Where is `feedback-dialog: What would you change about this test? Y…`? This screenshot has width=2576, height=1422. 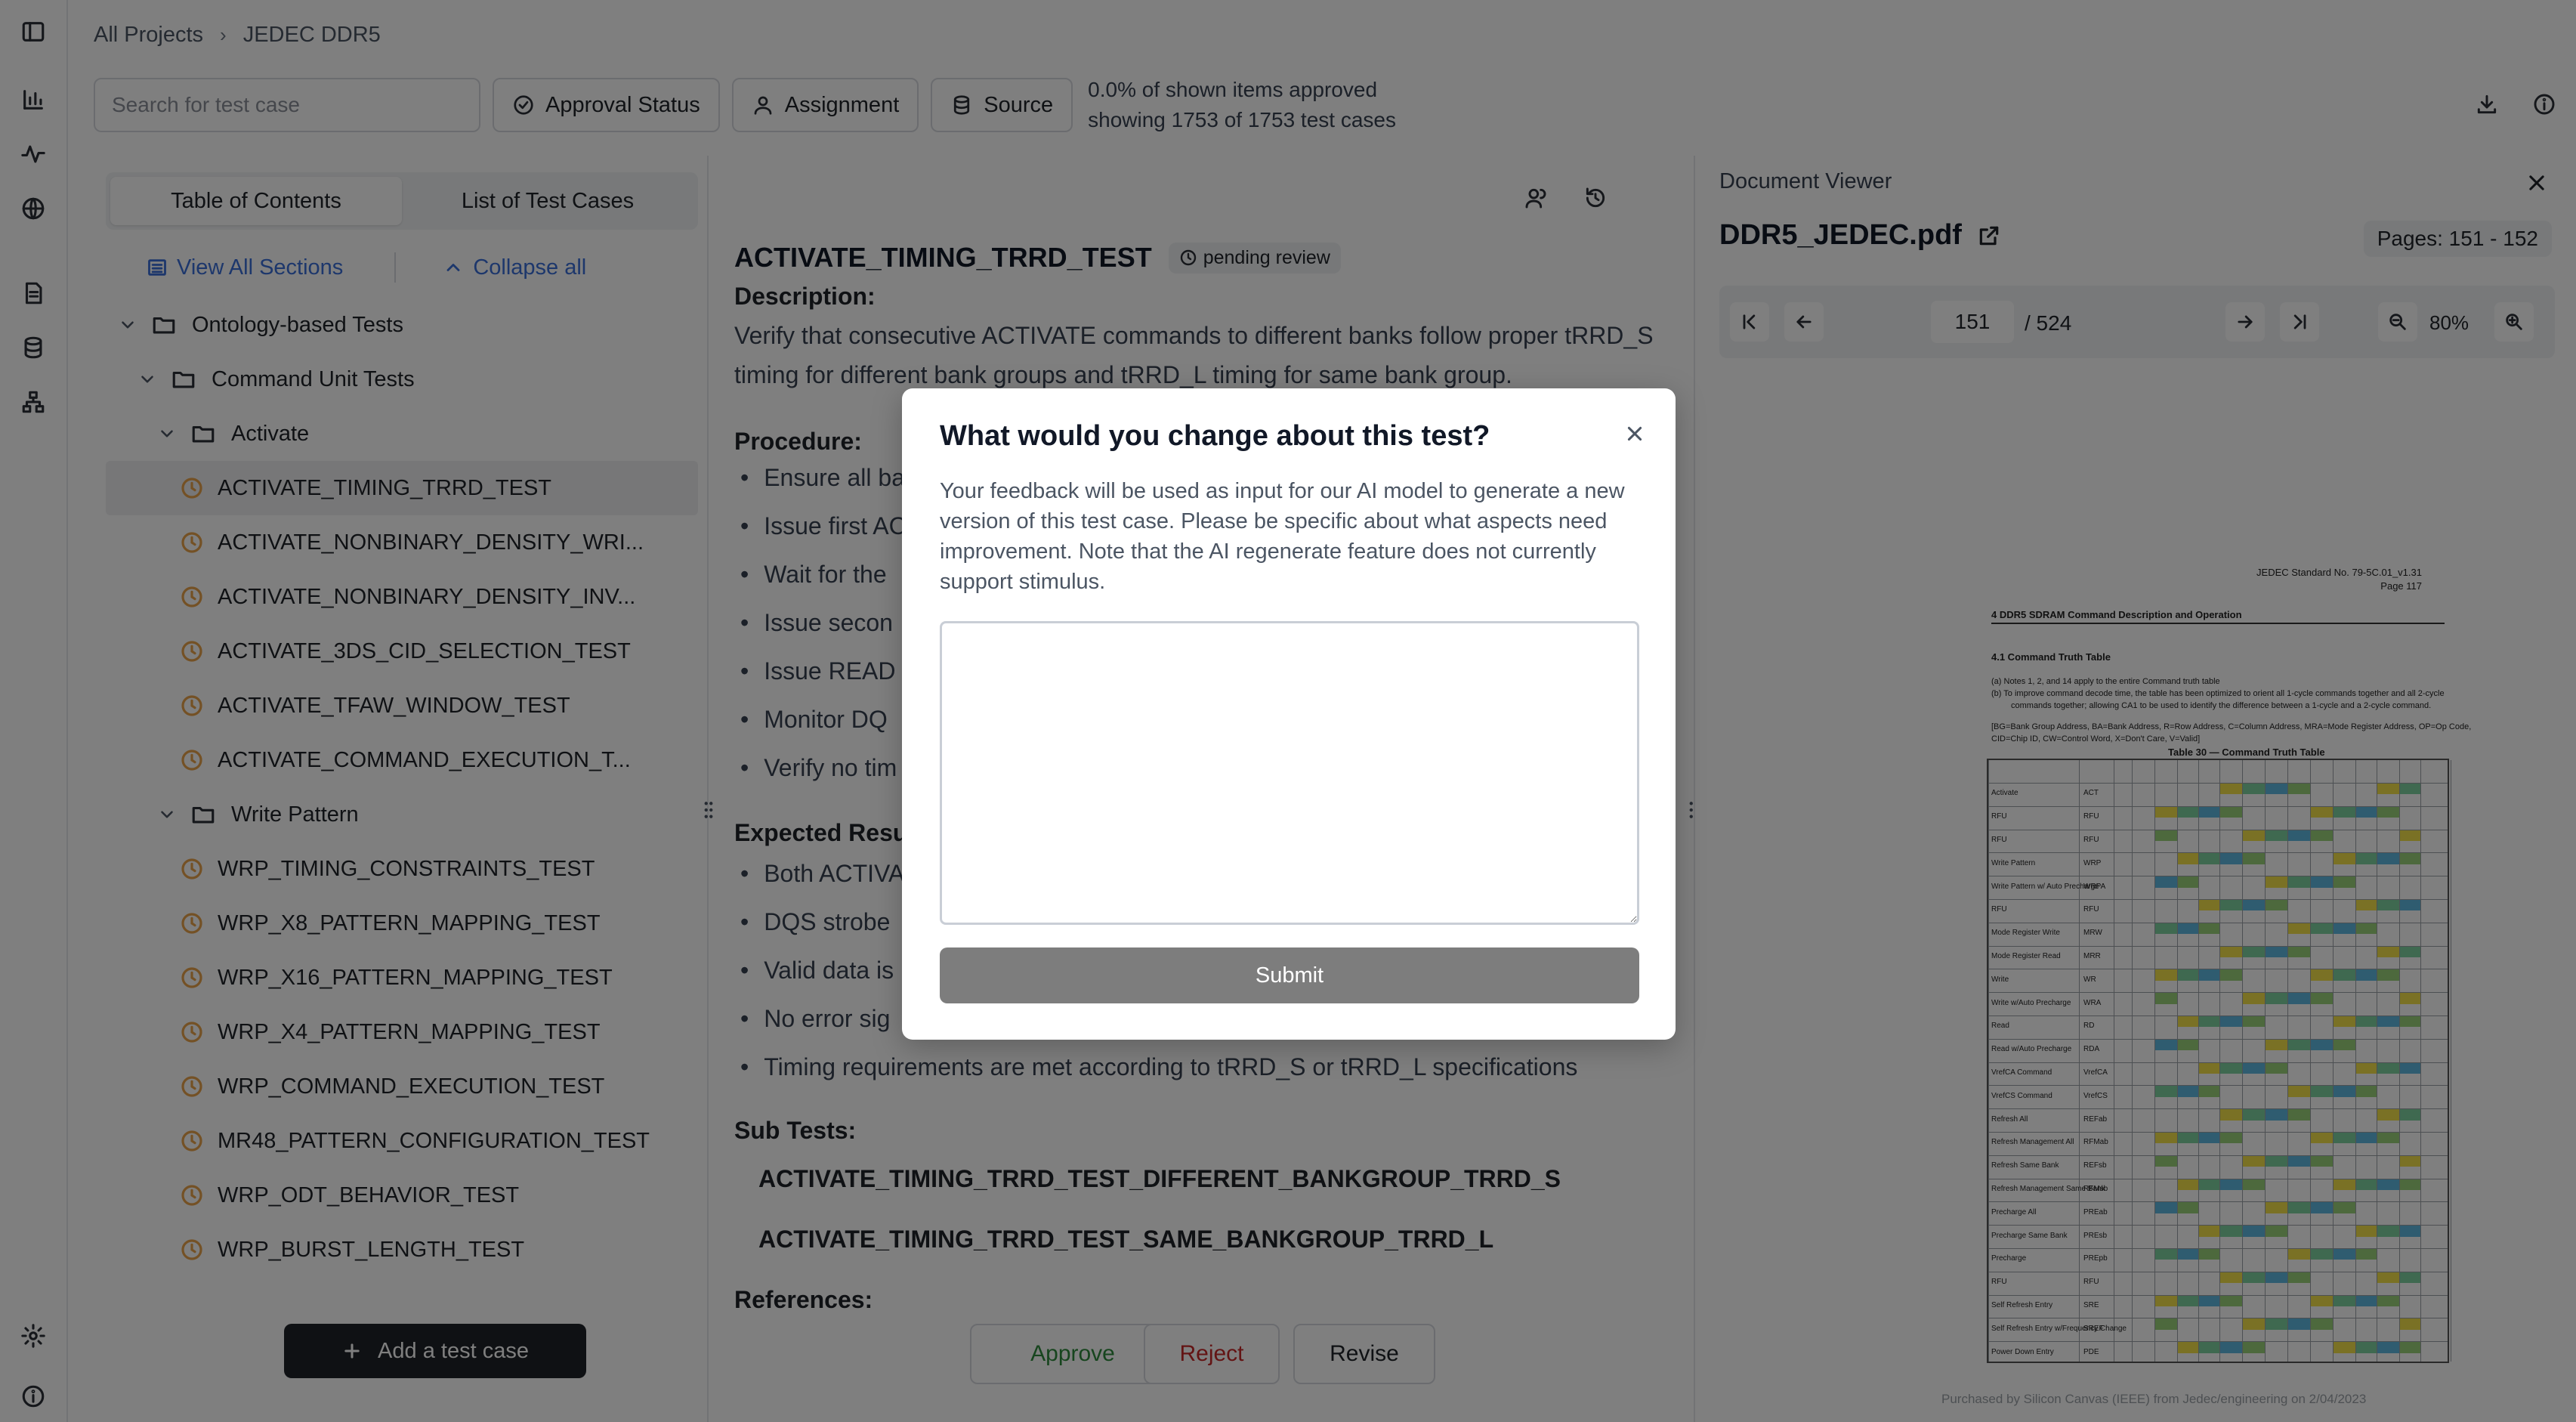 feedback-dialog: What would you change about this test? Y… is located at coordinates (1289, 714).